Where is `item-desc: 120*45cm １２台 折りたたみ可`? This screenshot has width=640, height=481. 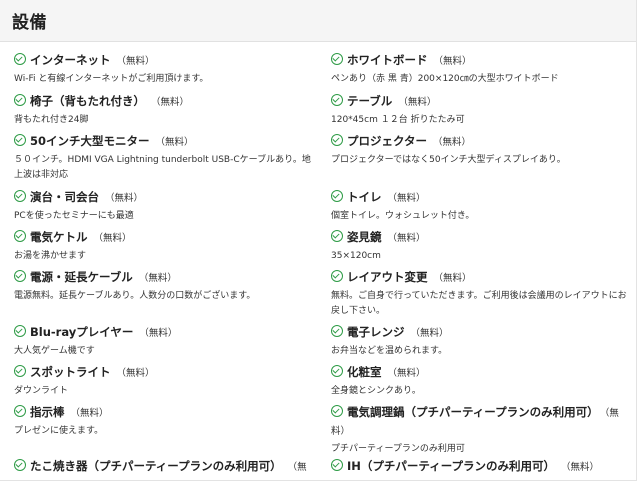 item-desc: 120*45cm １２台 折りたたみ可 is located at coordinates (398, 120).